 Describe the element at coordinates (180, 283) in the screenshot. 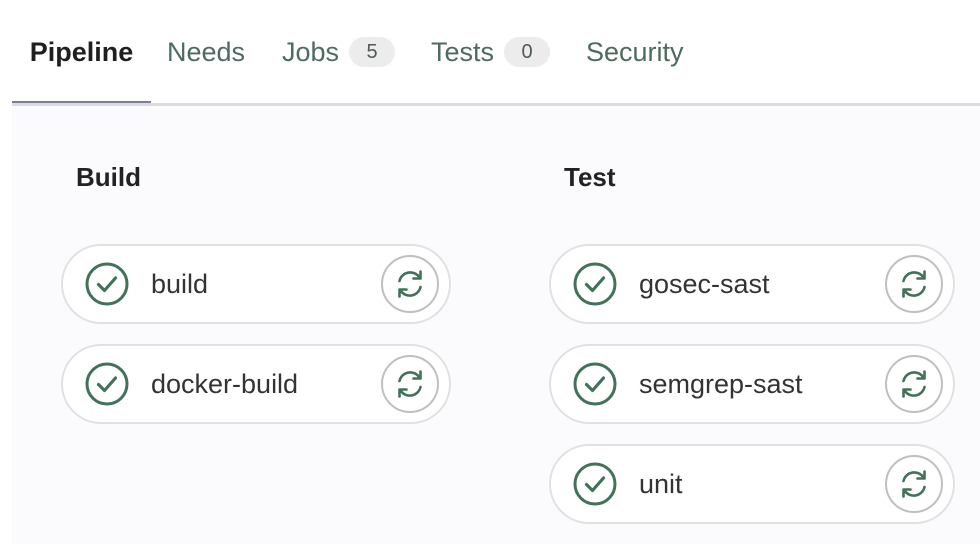

I see `job-name: build` at that location.